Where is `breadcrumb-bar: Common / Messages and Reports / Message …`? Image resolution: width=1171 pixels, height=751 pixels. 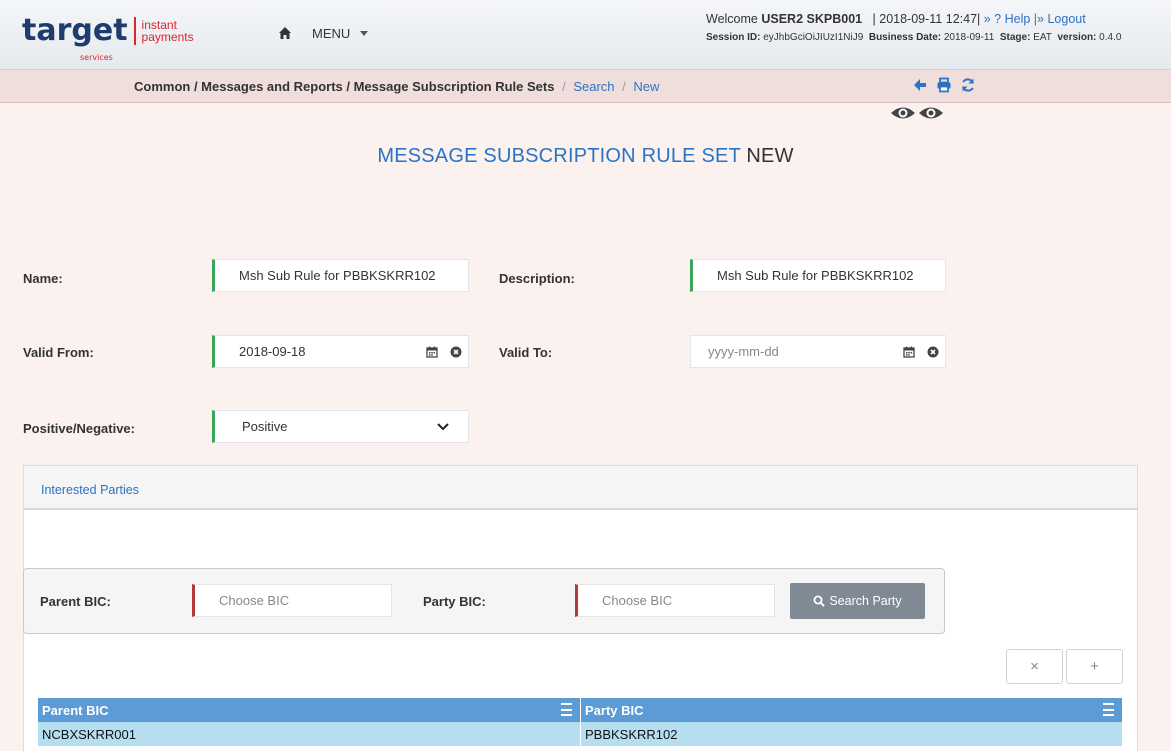 breadcrumb-bar: Common / Messages and Reports / Message … is located at coordinates (585, 86).